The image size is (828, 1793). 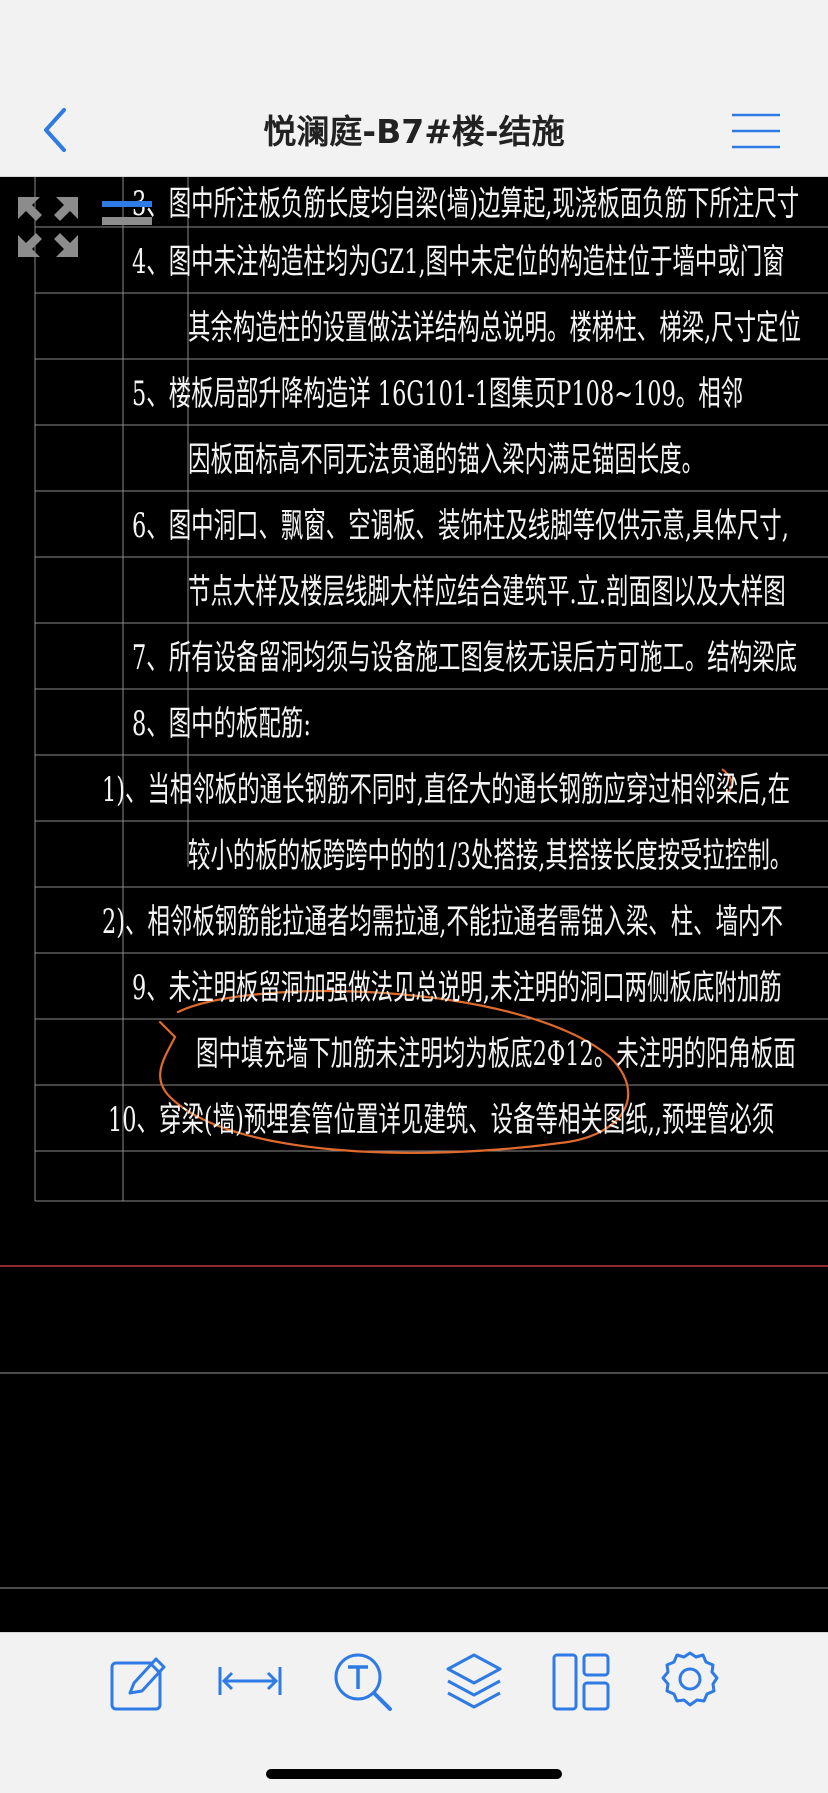 What do you see at coordinates (441, 1120) in the screenshot?
I see `note-line-15: 10、穿梁(墙)预埋套管位置详见建筑、设备等相关图纸,,预埋管必须` at bounding box center [441, 1120].